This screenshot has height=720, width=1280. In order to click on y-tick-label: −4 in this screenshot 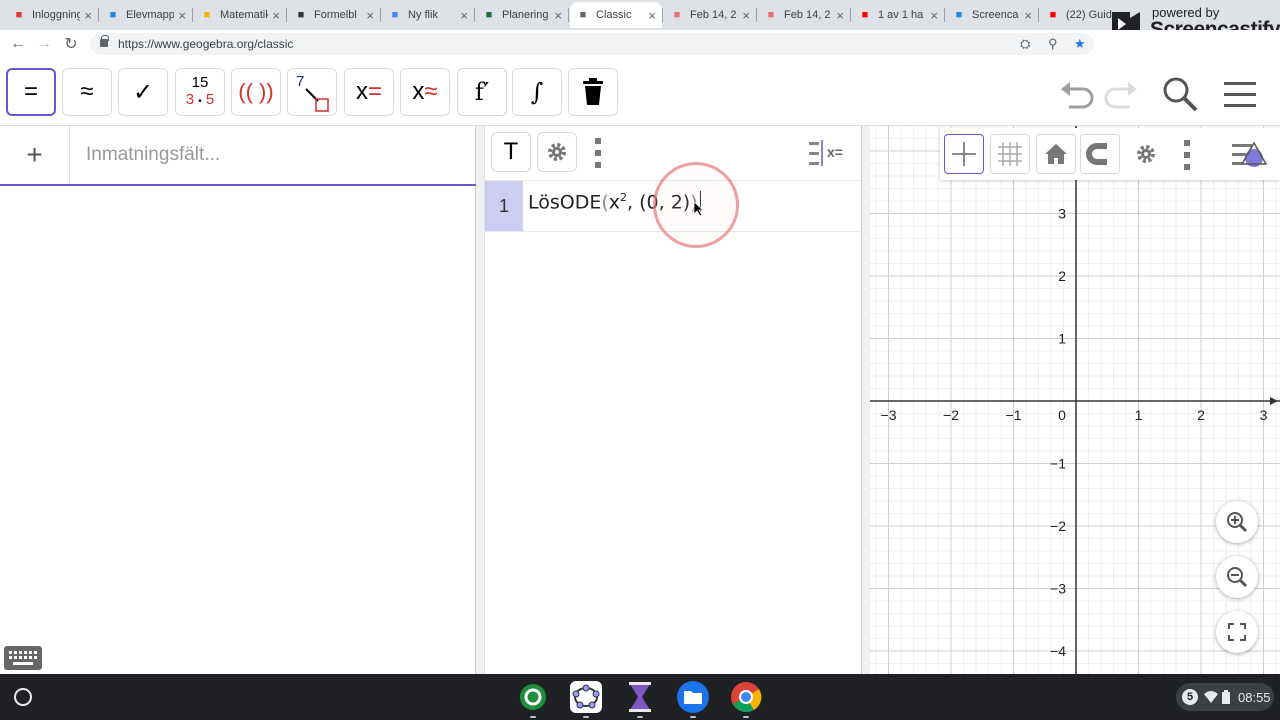, I will do `click(1058, 651)`.